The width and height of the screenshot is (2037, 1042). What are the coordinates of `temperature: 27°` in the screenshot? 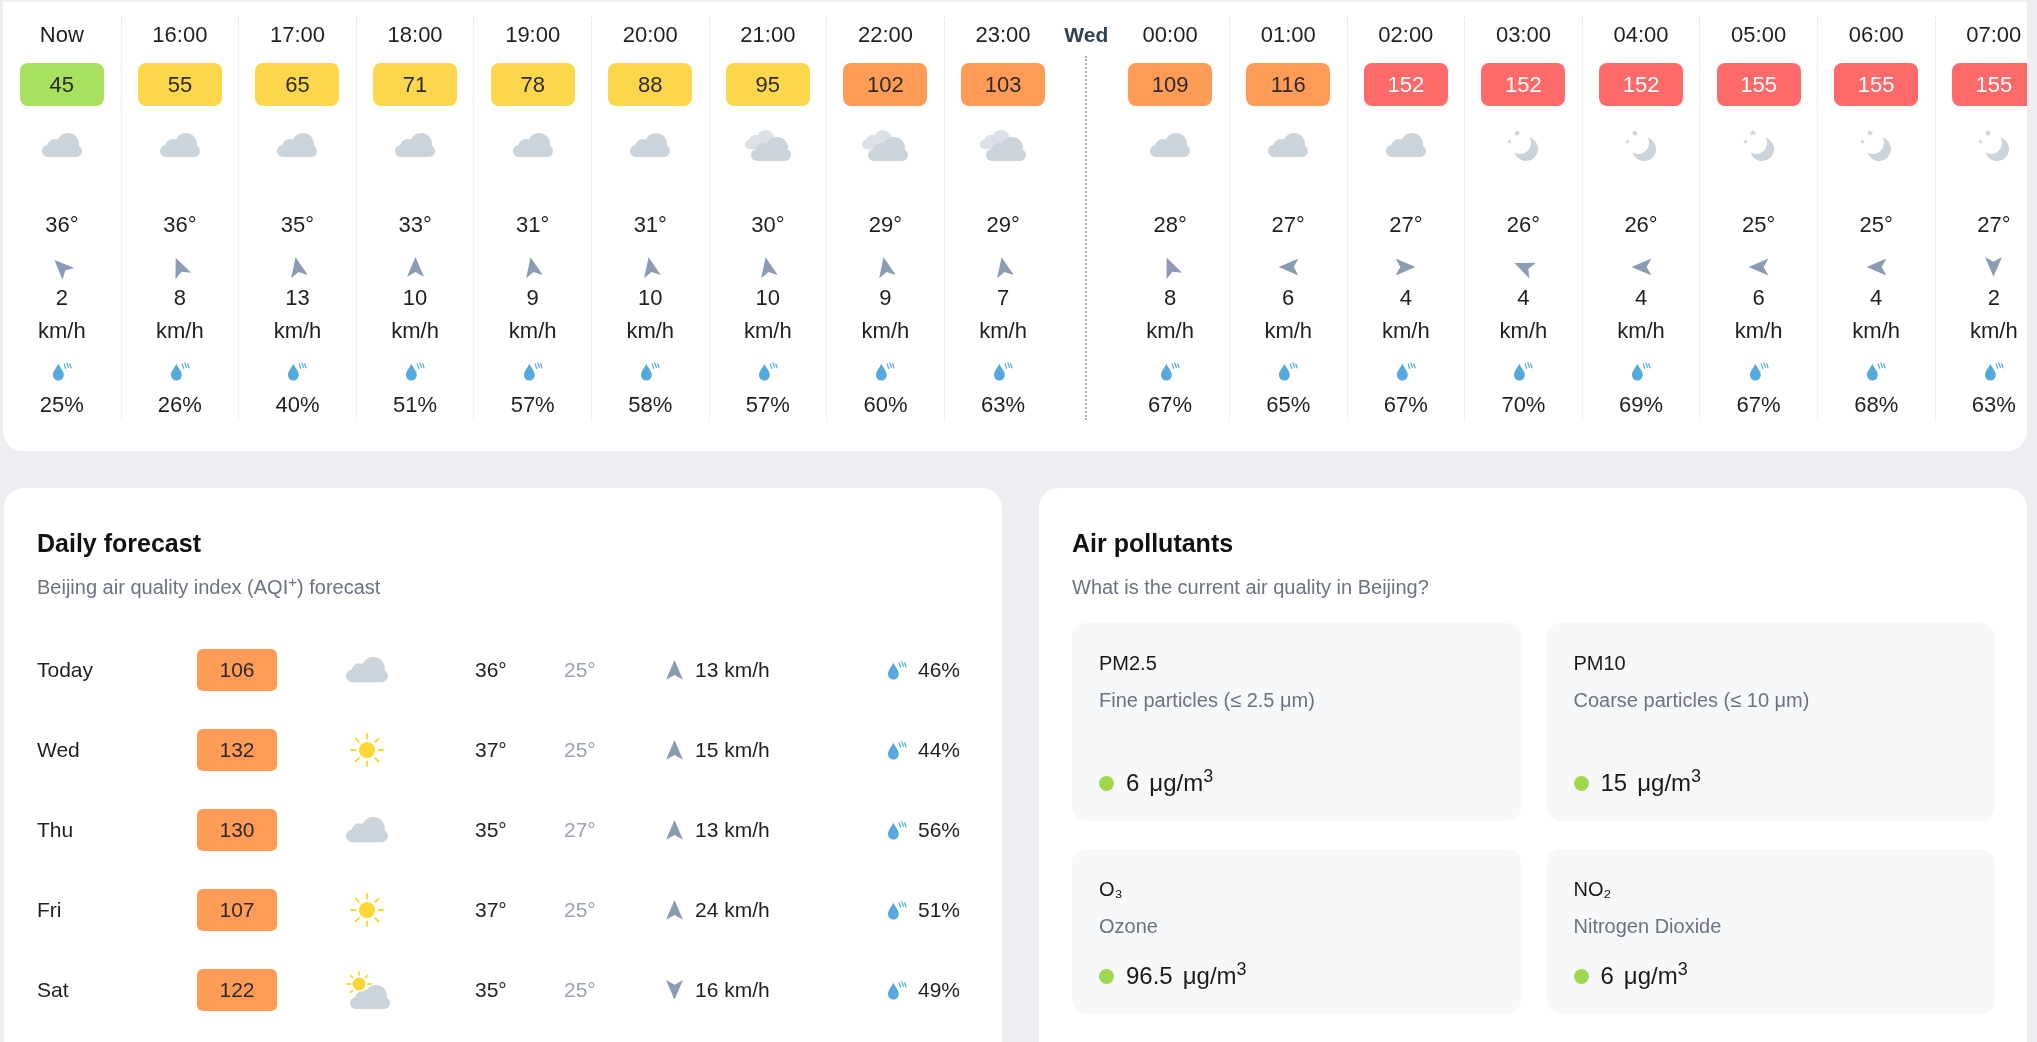 It's located at (1406, 225).